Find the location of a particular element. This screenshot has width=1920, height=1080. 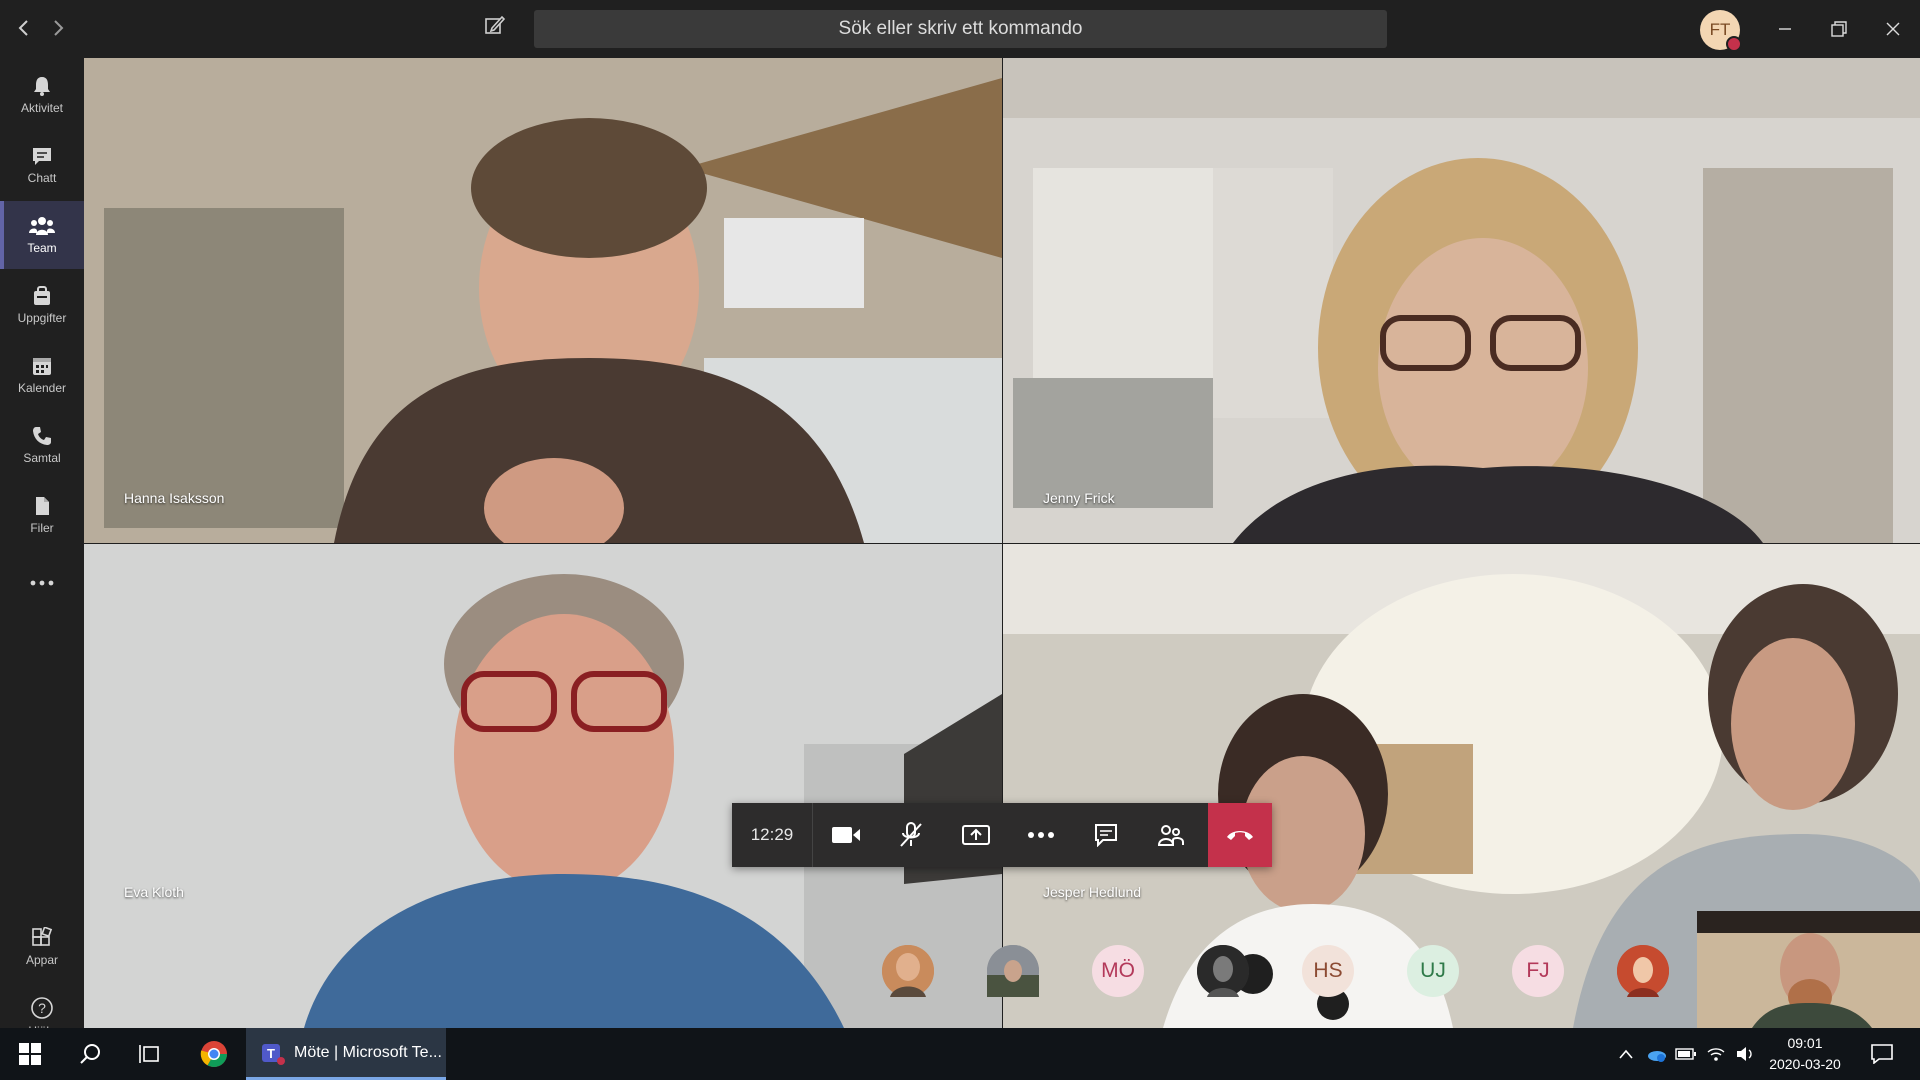

onedrive-icon is located at coordinates (1656, 1054).